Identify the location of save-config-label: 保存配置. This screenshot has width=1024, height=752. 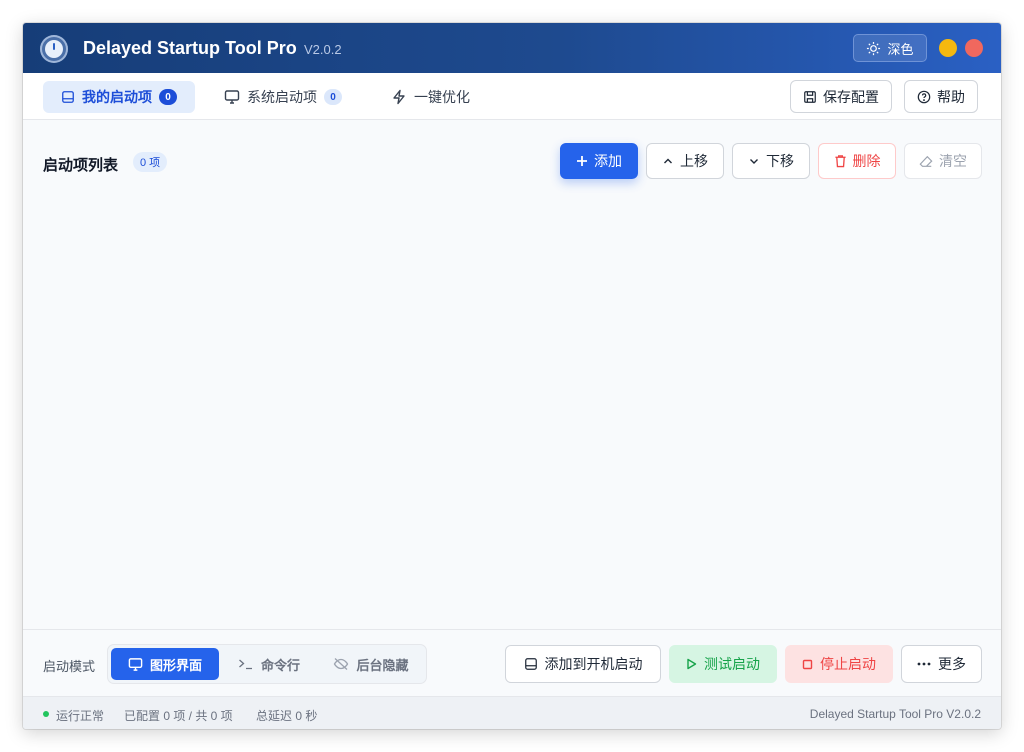
(851, 96).